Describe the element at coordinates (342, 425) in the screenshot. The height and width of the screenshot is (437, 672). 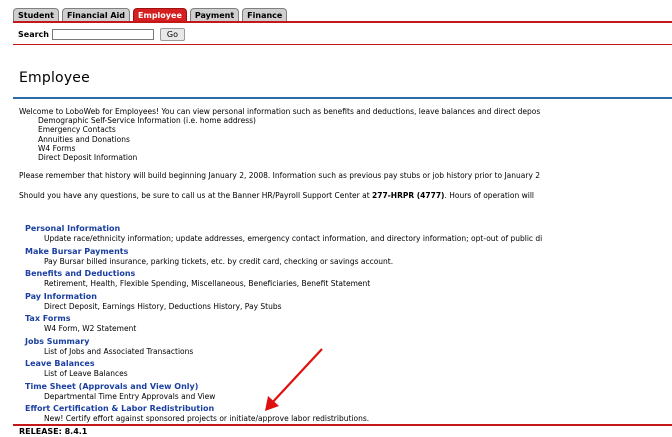
I see `footer-divider` at that location.